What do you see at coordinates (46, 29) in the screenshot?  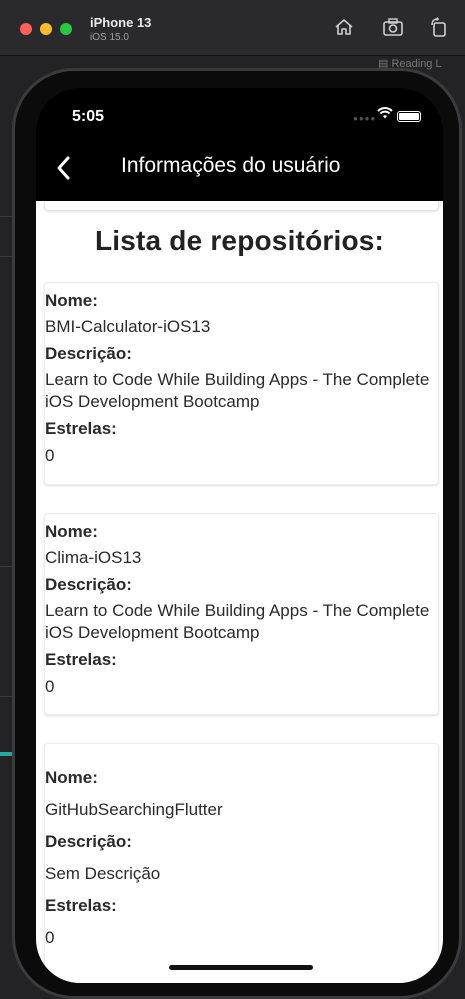 I see `minimize-window-button` at bounding box center [46, 29].